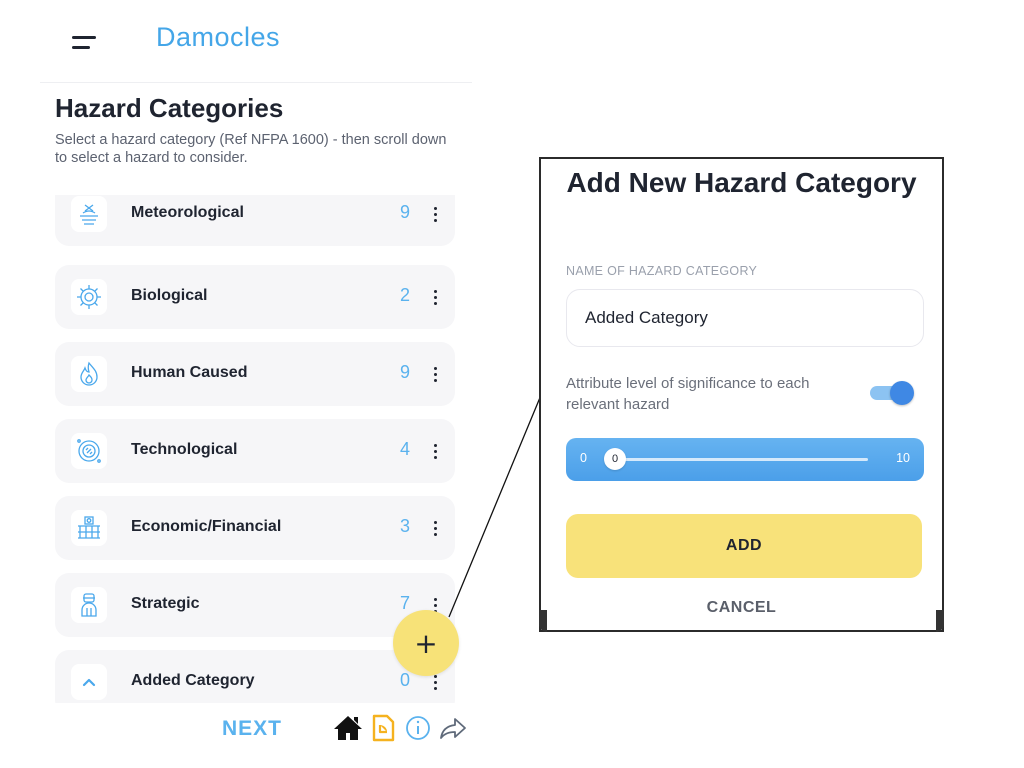 The height and width of the screenshot is (768, 1024). I want to click on category-item-human-caused: Human Caused 9, so click(255, 374).